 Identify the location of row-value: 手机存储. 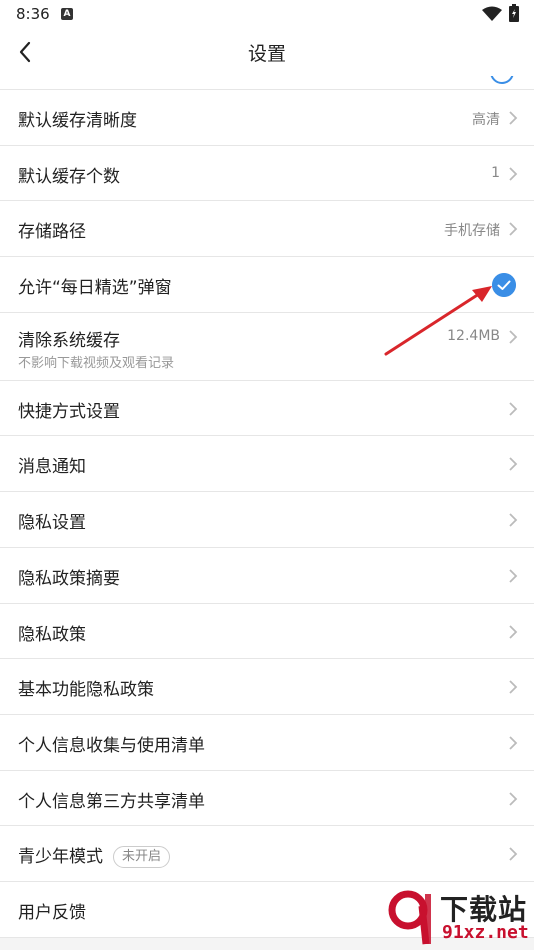
(472, 231).